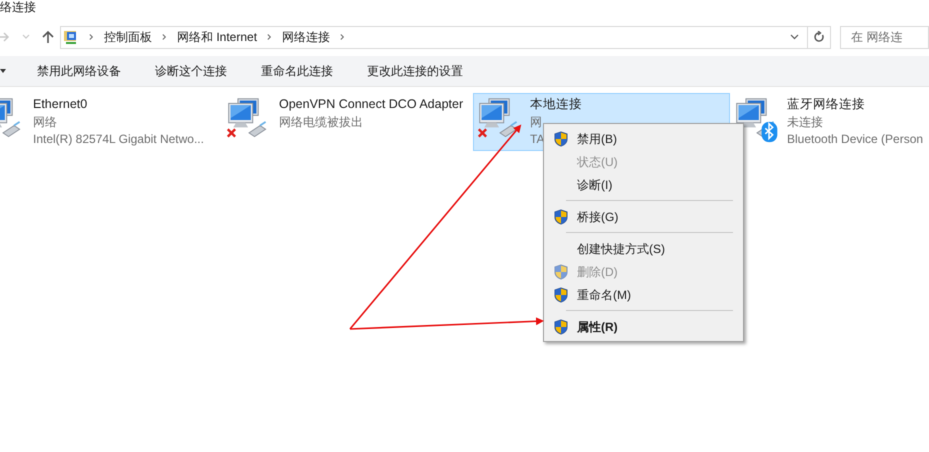  Describe the element at coordinates (128, 37) in the screenshot. I see `breadcrumb: 控制面板` at that location.